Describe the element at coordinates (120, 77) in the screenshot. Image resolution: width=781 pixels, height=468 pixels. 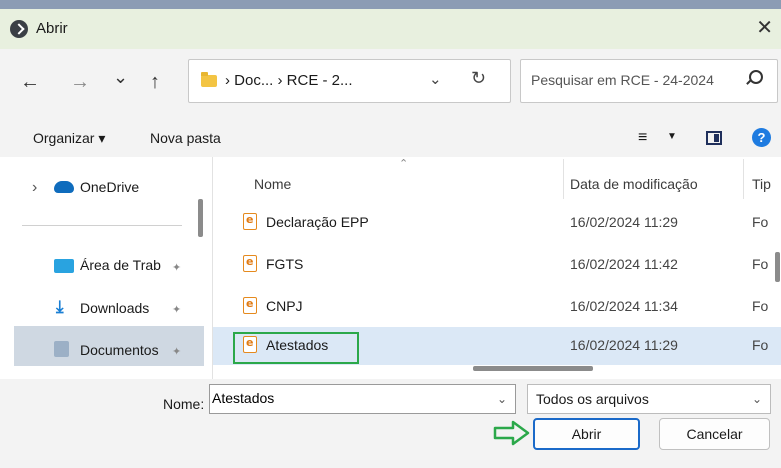
I see `recent-locations-chevron-icon: ⌄` at that location.